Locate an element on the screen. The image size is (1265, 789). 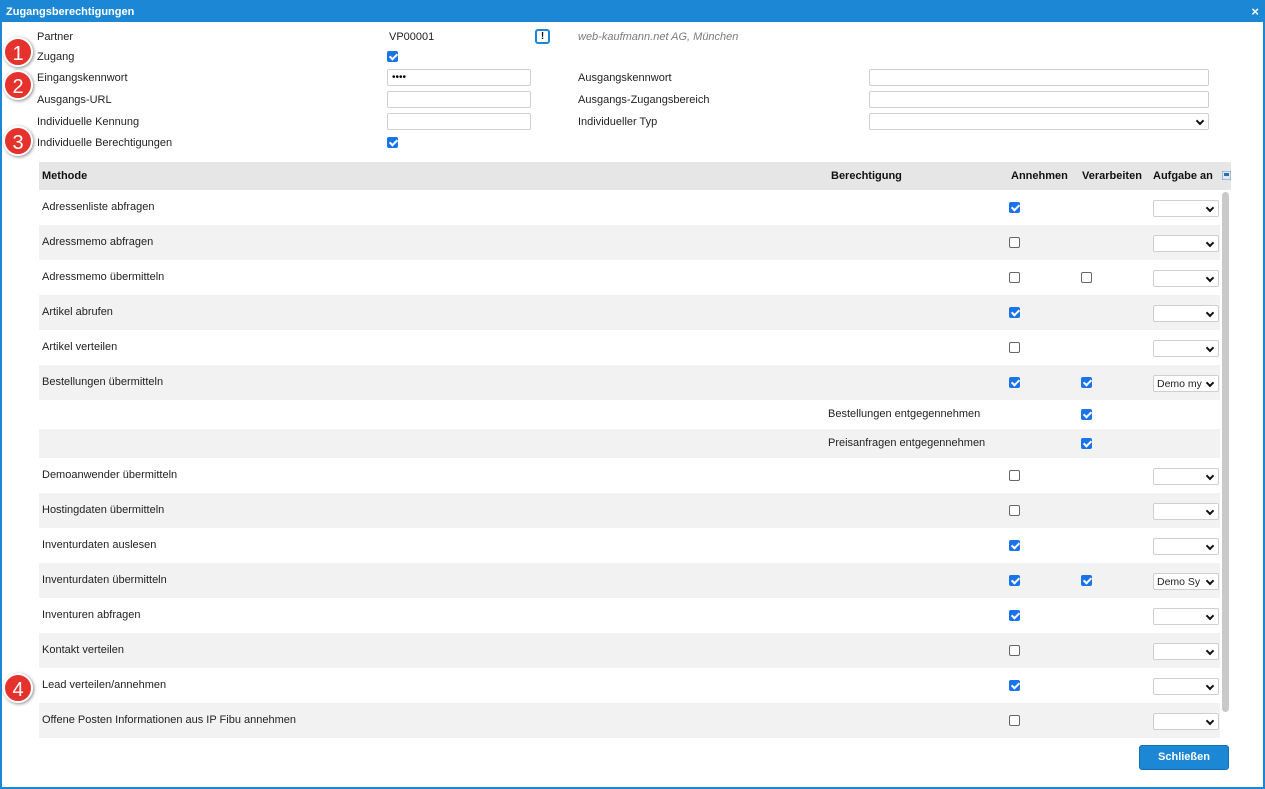
ausgangs-zugangsbereich-label: Ausgangs-Zugangsbereich is located at coordinates (644, 100).